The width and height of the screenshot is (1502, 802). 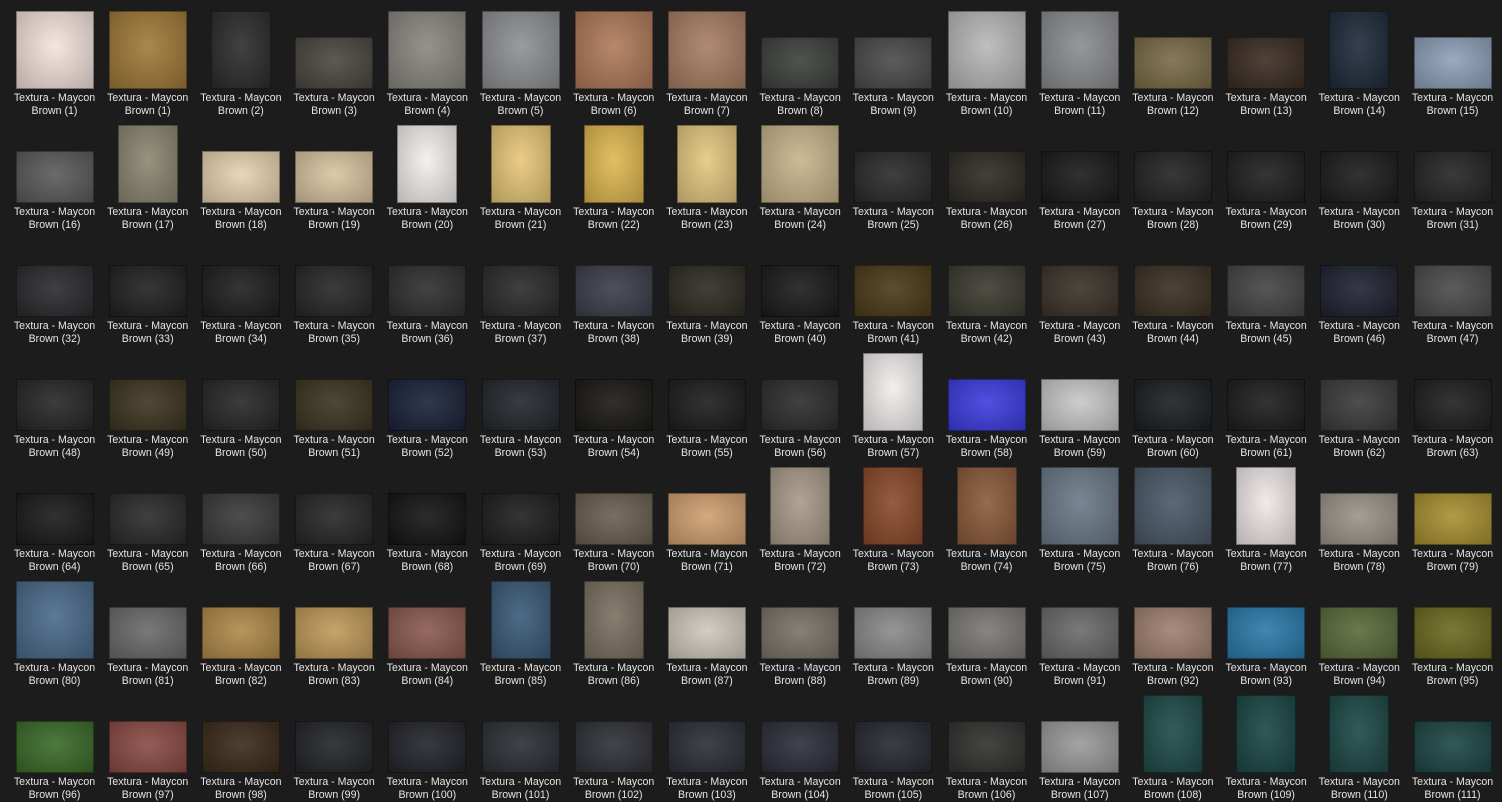 What do you see at coordinates (1266, 62) in the screenshot?
I see `file-item: Textura - Maycon Brown (13)` at bounding box center [1266, 62].